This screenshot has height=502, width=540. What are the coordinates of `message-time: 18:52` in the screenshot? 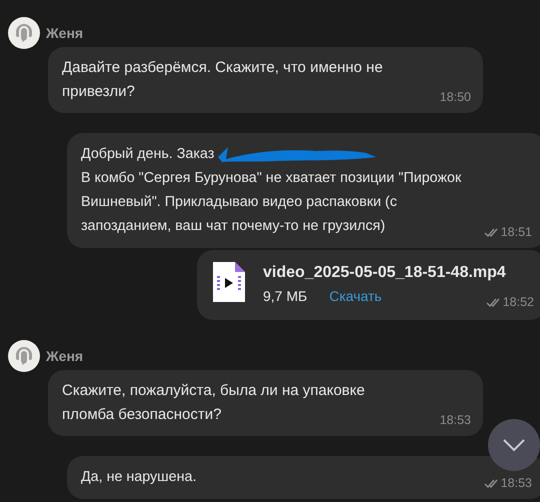 It's located at (518, 302).